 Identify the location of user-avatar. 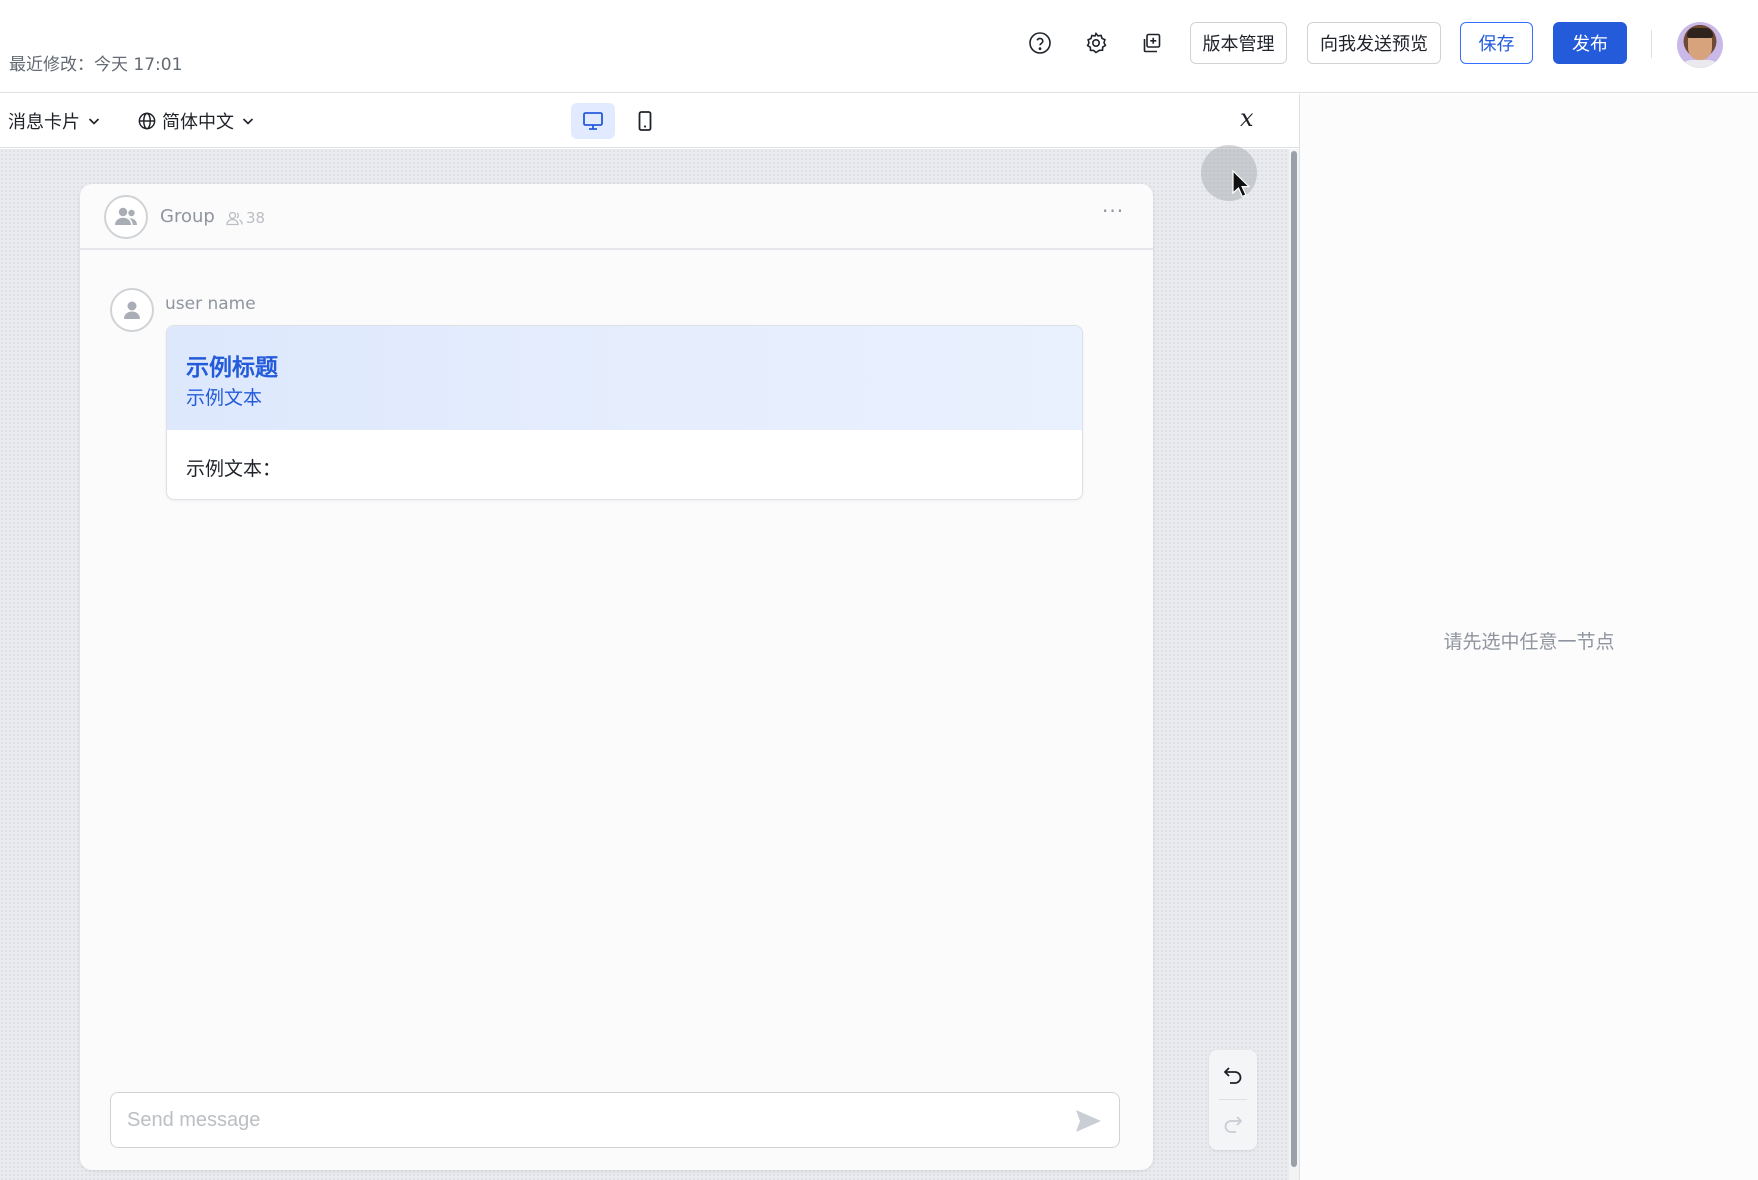
(1700, 45).